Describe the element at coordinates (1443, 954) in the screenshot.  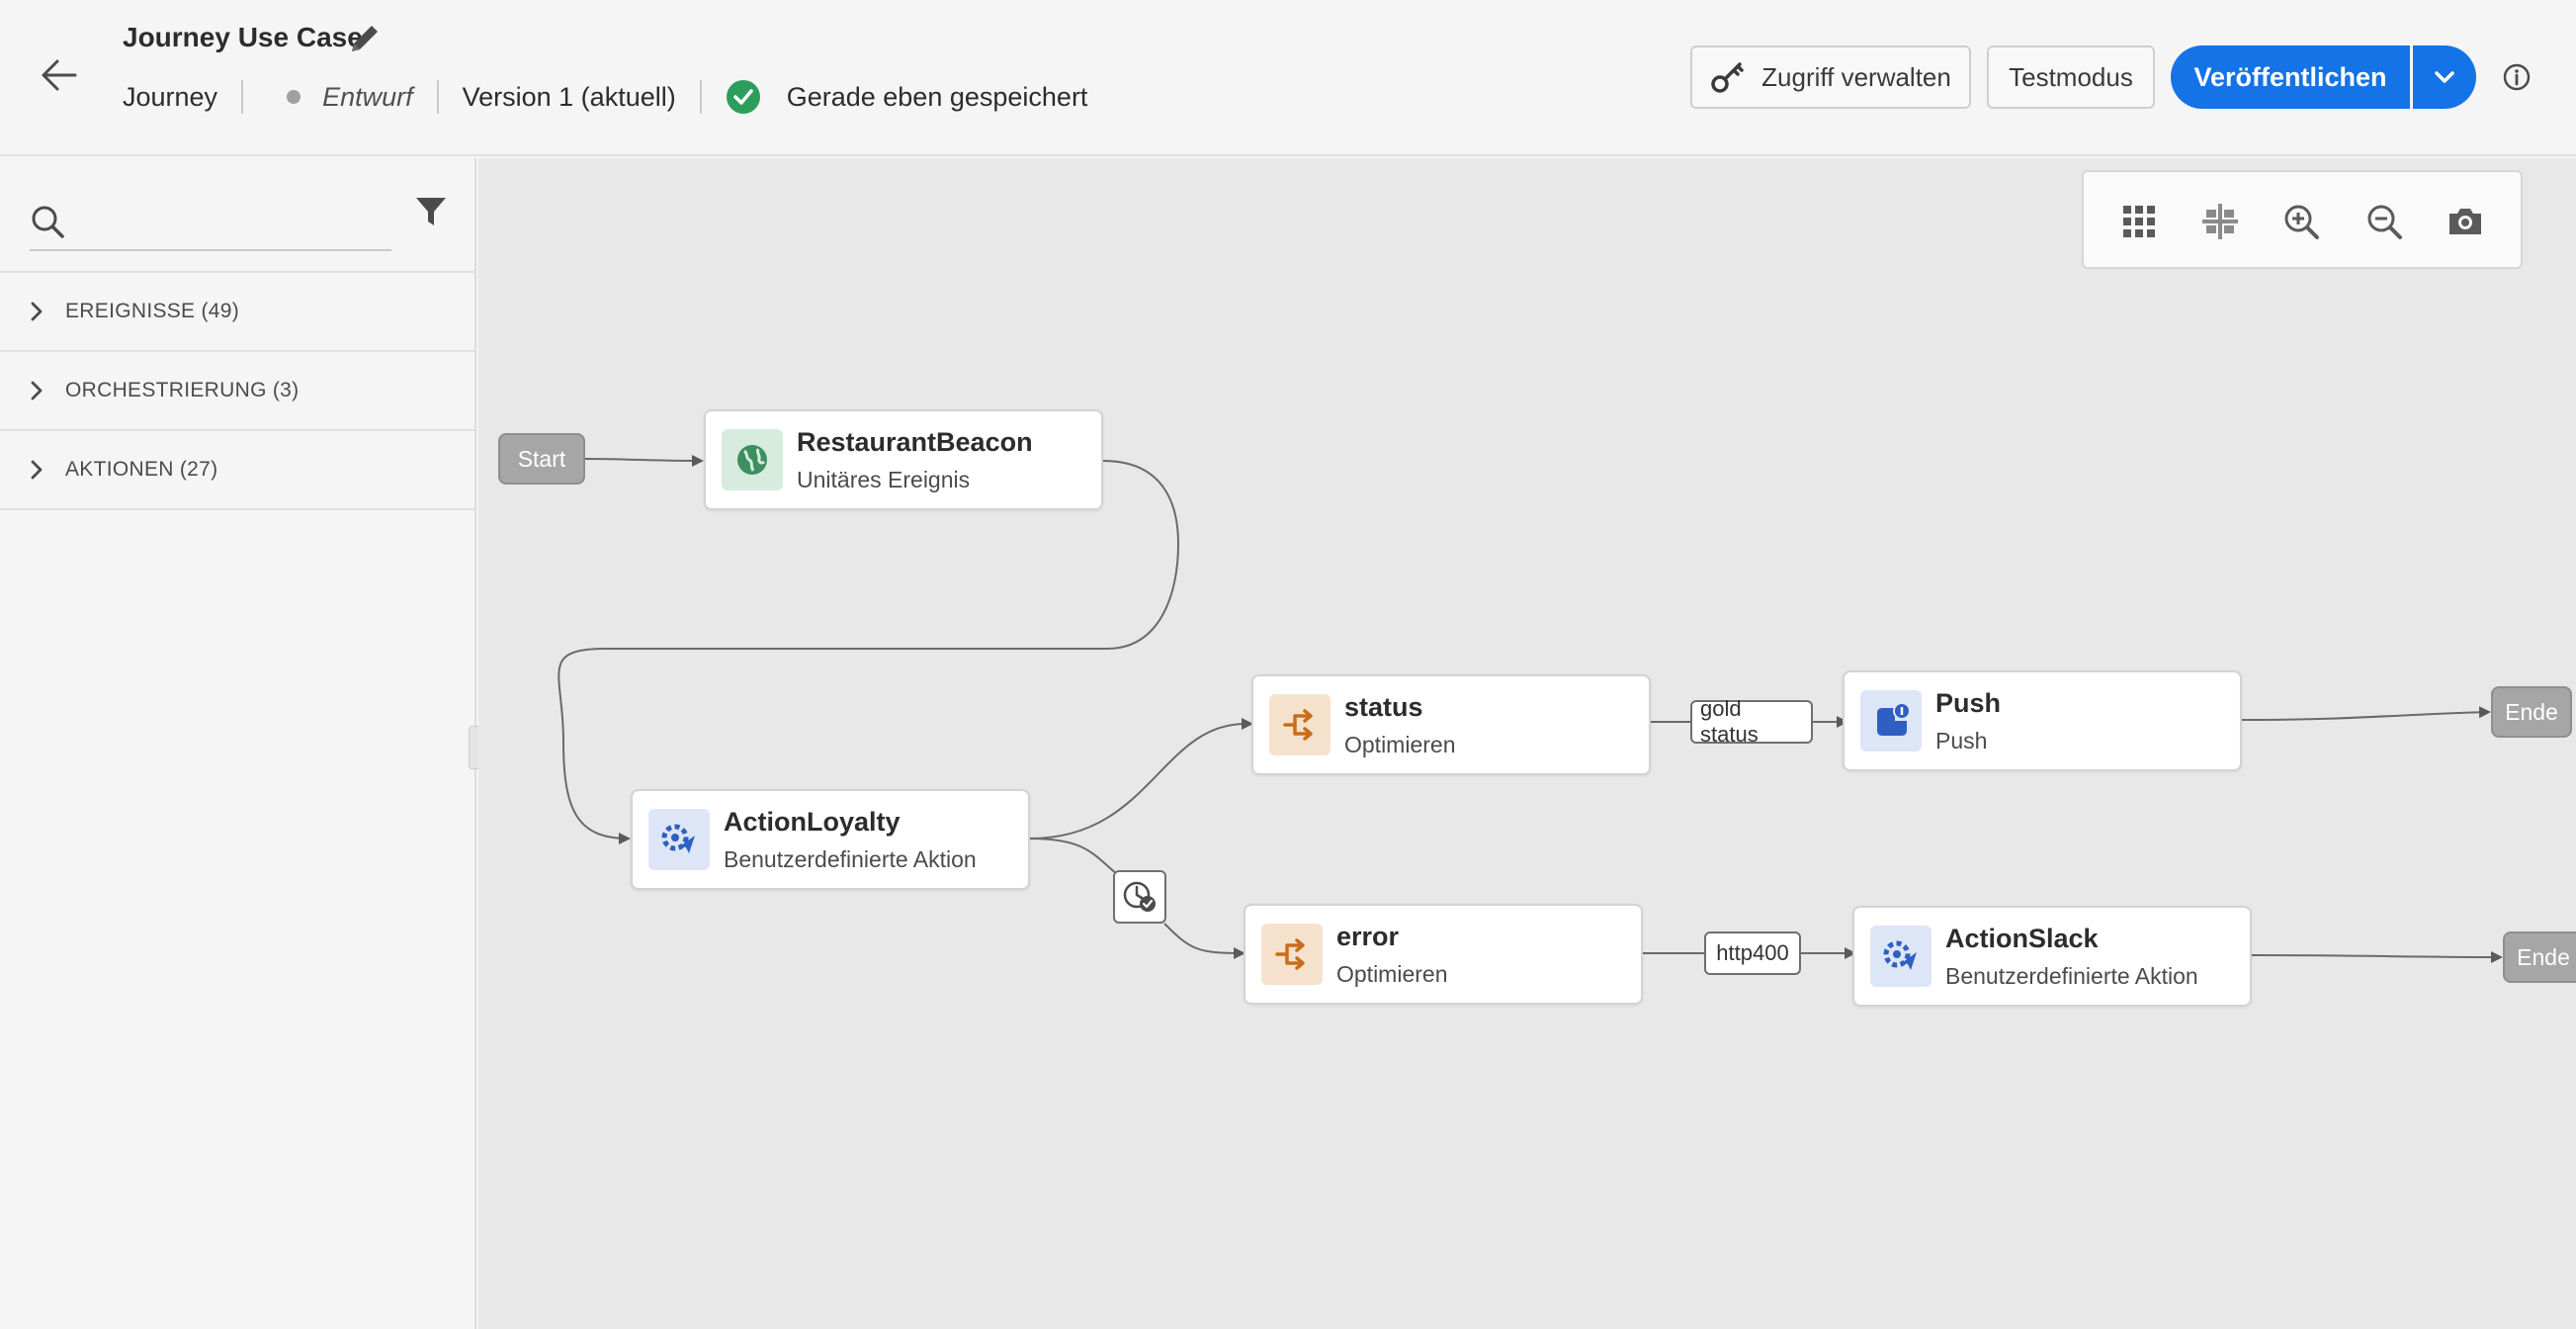
I see `node-error: error Optimieren` at that location.